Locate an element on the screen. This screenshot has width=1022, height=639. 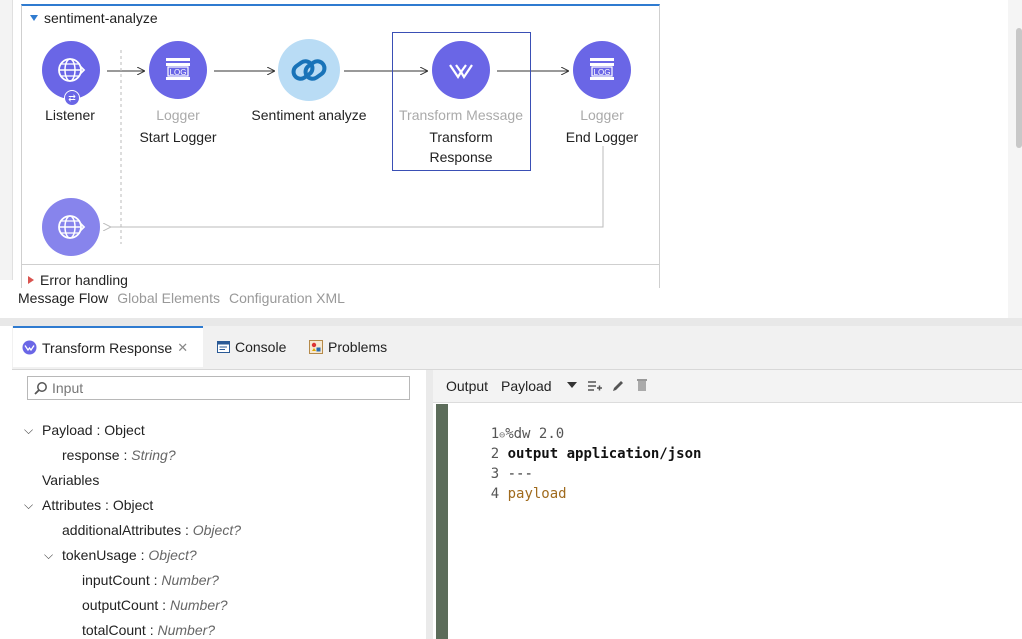
tree-item-name: inputCount is located at coordinates (116, 580).